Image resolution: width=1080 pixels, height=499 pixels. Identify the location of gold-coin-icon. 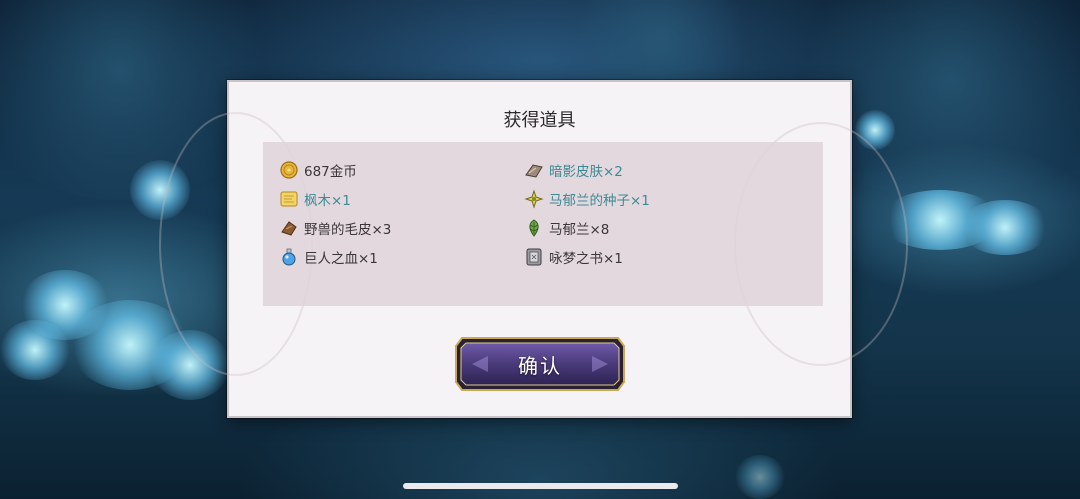
(289, 170).